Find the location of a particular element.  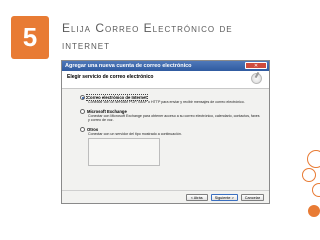

radio-internet-email is located at coordinates (82, 97).